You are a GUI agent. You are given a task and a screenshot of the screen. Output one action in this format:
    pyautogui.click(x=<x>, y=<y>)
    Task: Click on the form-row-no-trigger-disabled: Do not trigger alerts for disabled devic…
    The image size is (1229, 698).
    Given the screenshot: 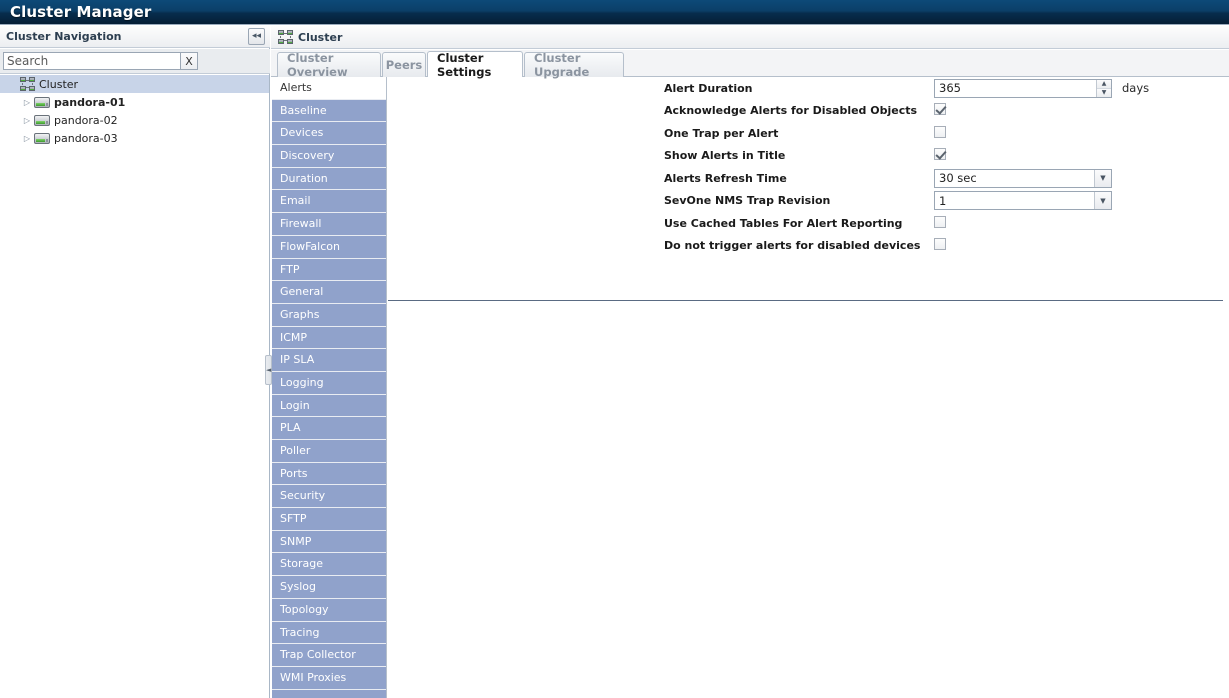 What is the action you would take?
    pyautogui.click(x=808, y=246)
    